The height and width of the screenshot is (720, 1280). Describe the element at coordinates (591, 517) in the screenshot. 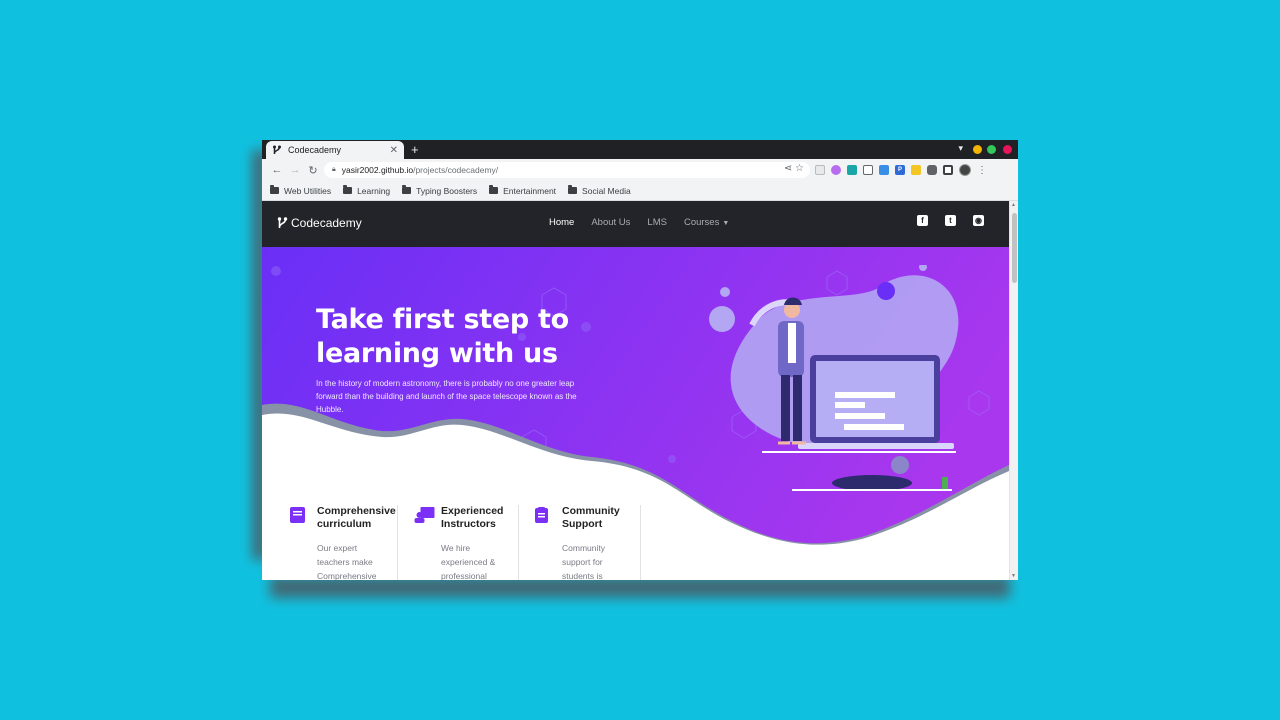

I see `feature-title: Community Support` at that location.